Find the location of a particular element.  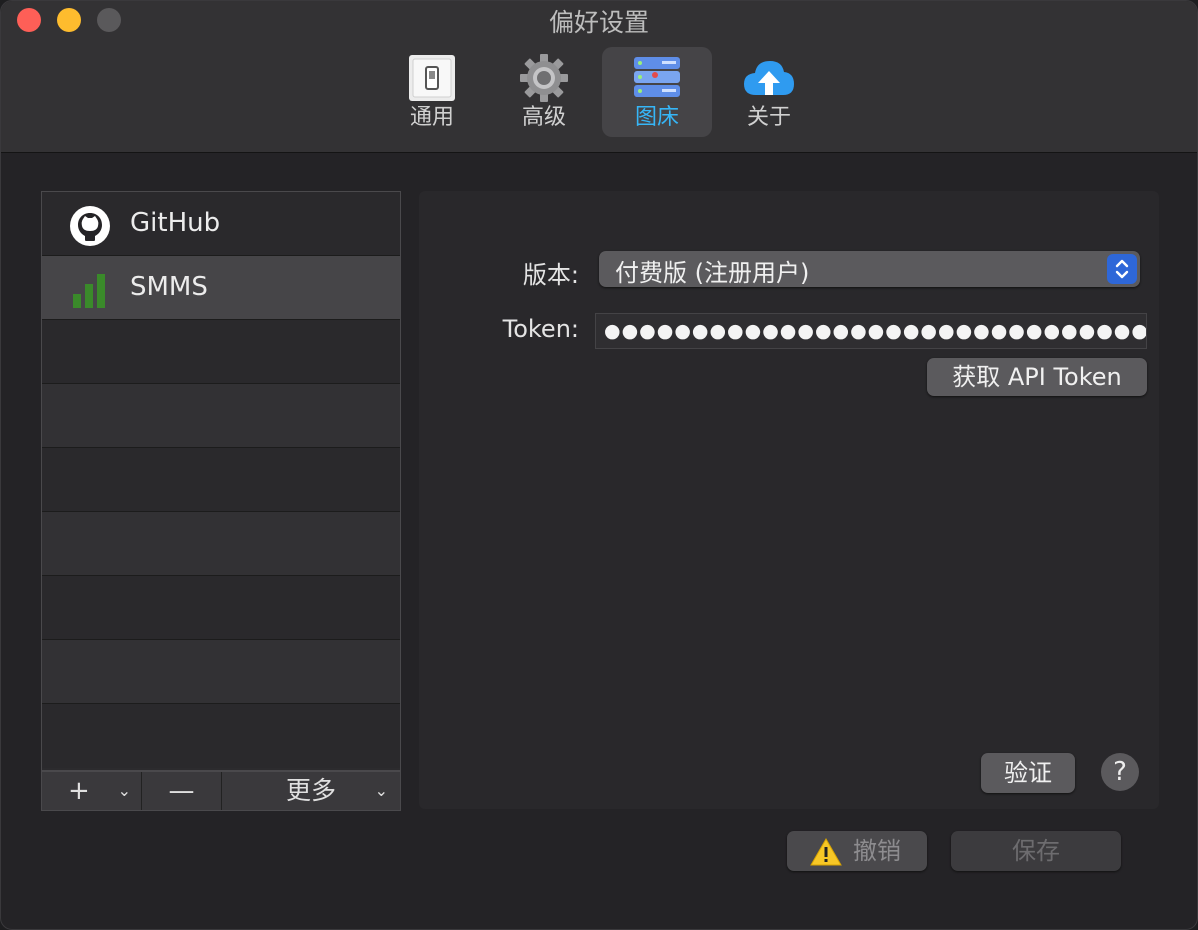

list-item-github: GitHub is located at coordinates (221, 224).